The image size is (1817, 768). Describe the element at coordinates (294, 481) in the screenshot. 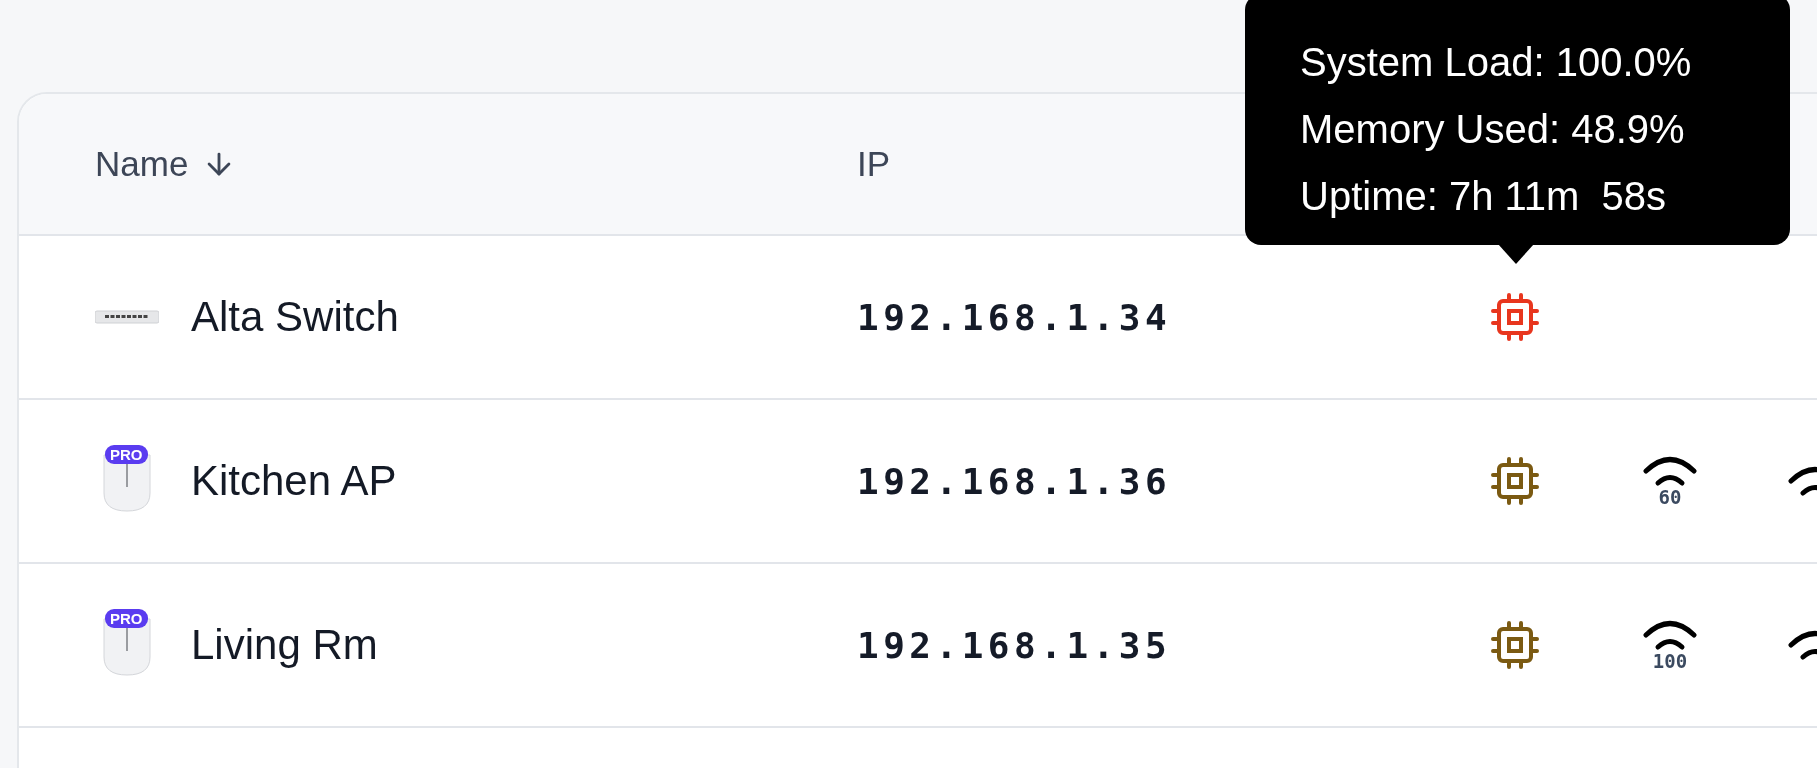

I see `device-name: Kitchen AP` at that location.